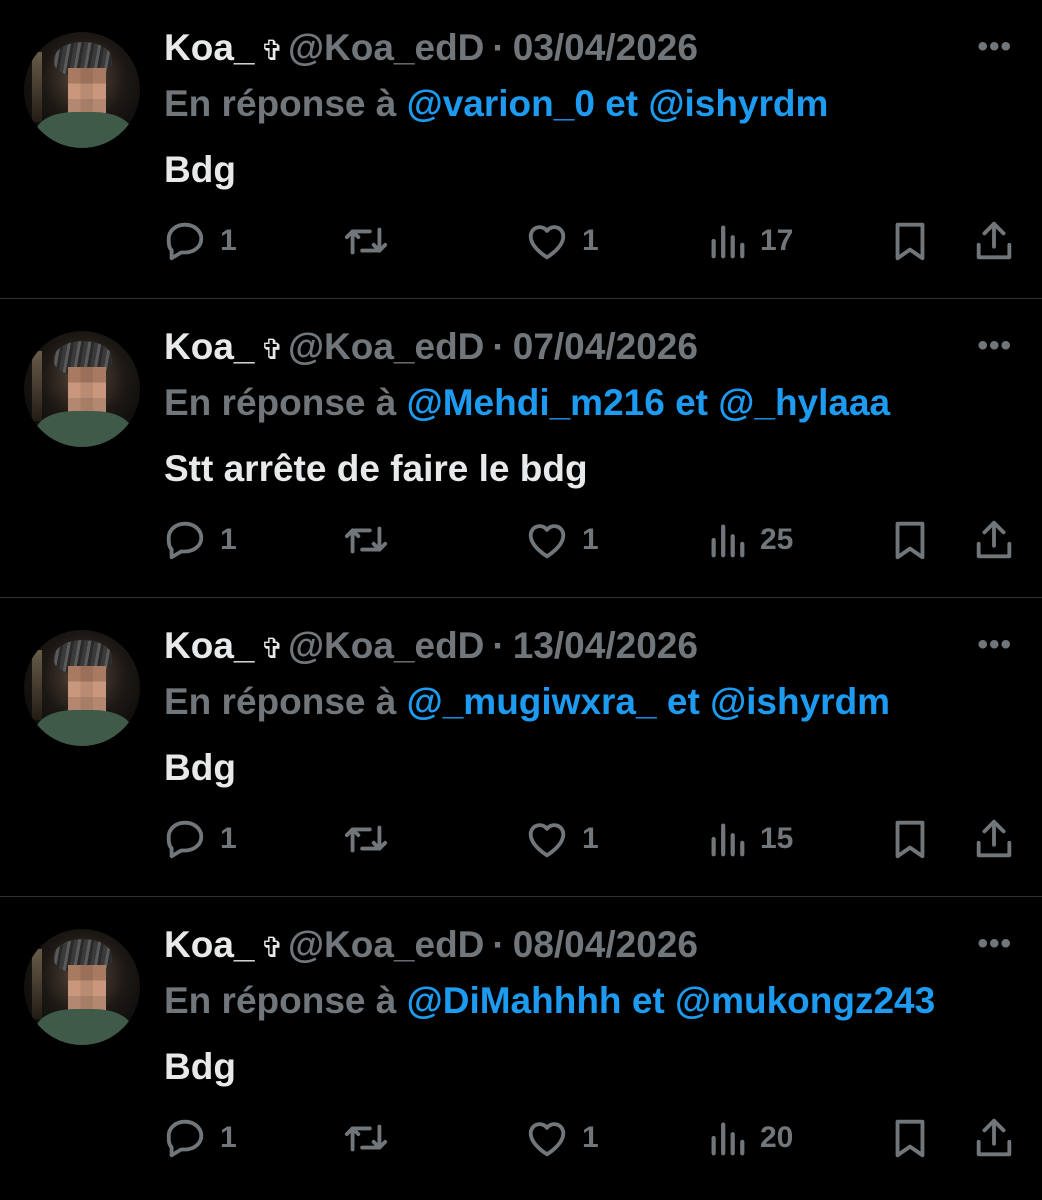  I want to click on tweet-date: 08/04/2026, so click(605, 944).